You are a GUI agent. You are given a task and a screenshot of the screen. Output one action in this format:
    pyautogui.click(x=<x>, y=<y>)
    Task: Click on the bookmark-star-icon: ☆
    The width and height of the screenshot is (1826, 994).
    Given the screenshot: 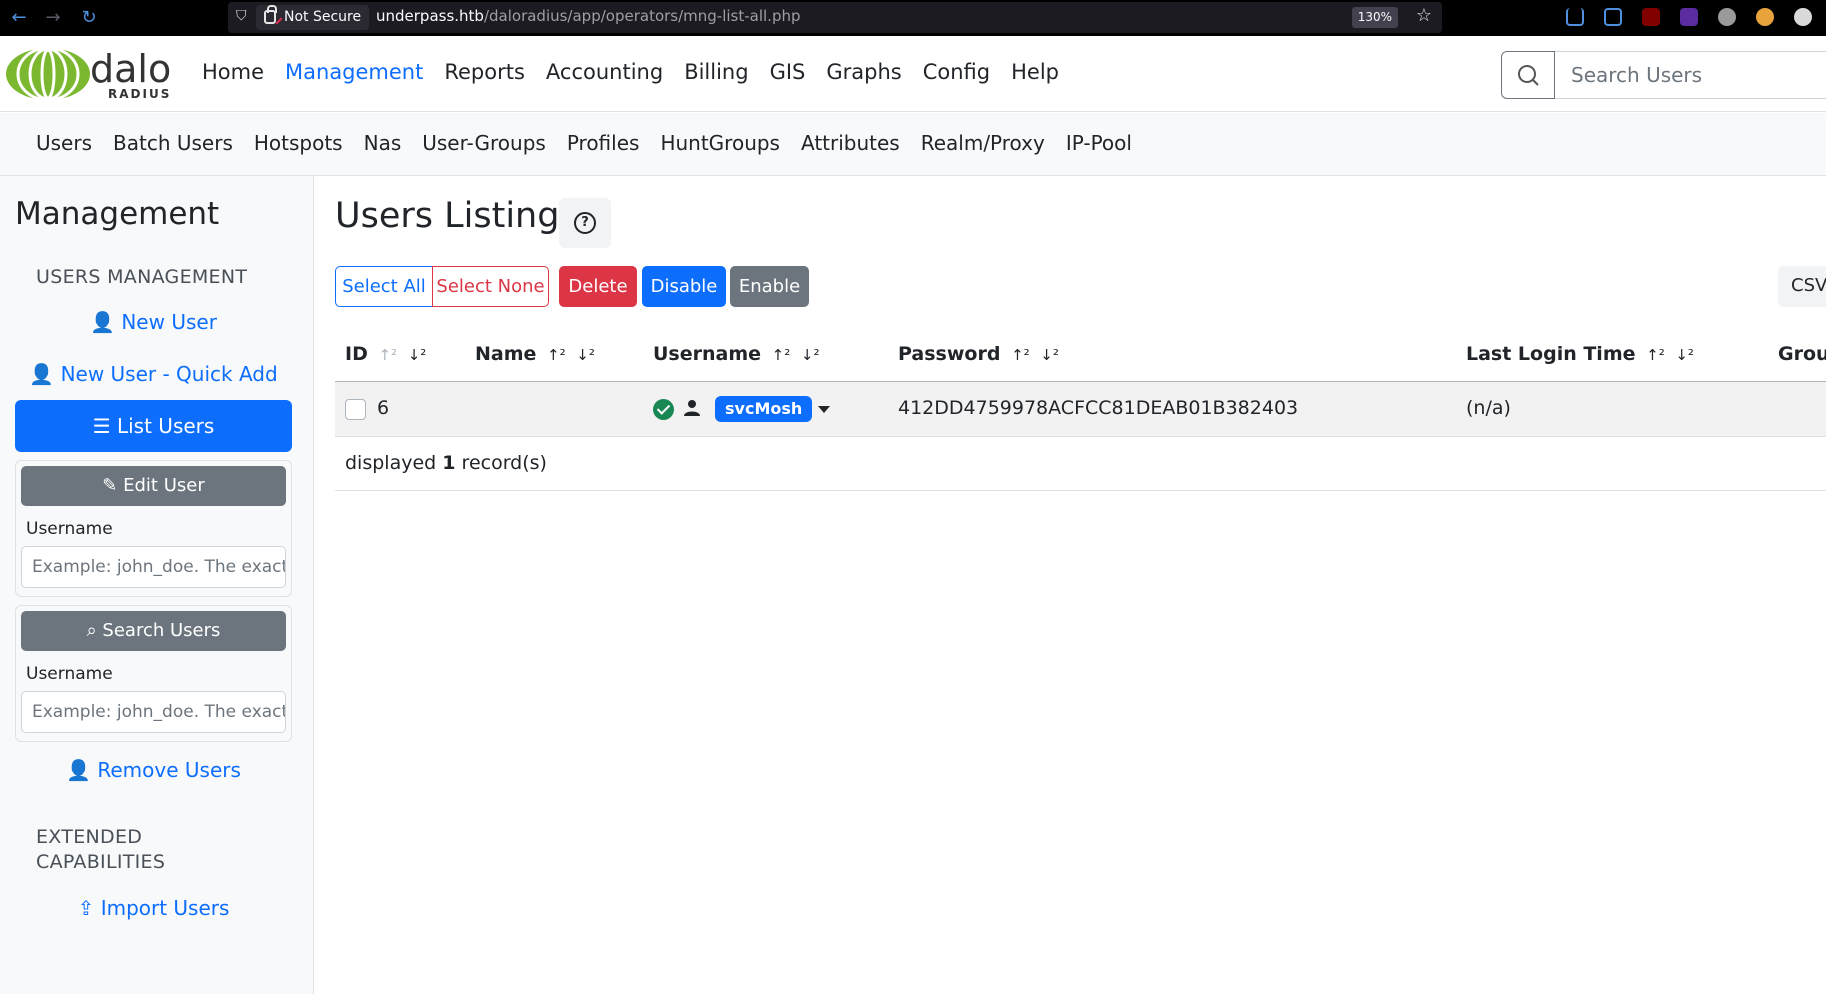 What is the action you would take?
    pyautogui.click(x=1424, y=15)
    